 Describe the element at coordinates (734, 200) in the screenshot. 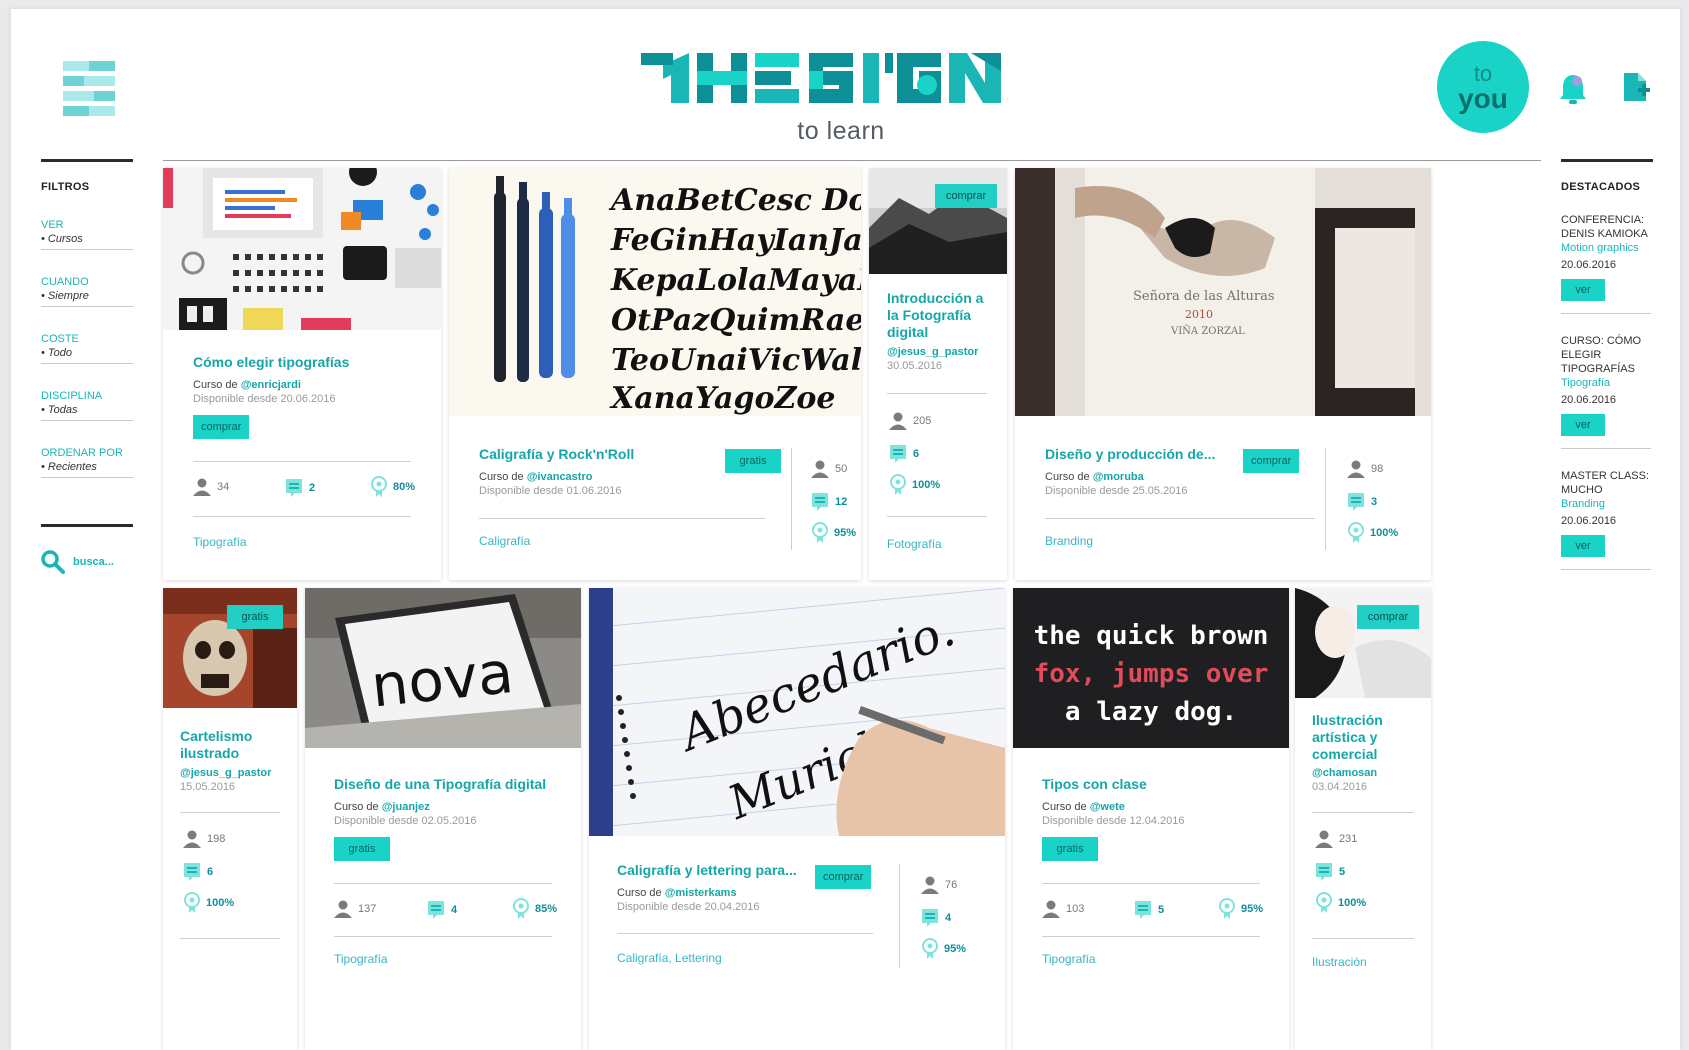

I see `art-line: AnaBetCesc DonEv` at that location.